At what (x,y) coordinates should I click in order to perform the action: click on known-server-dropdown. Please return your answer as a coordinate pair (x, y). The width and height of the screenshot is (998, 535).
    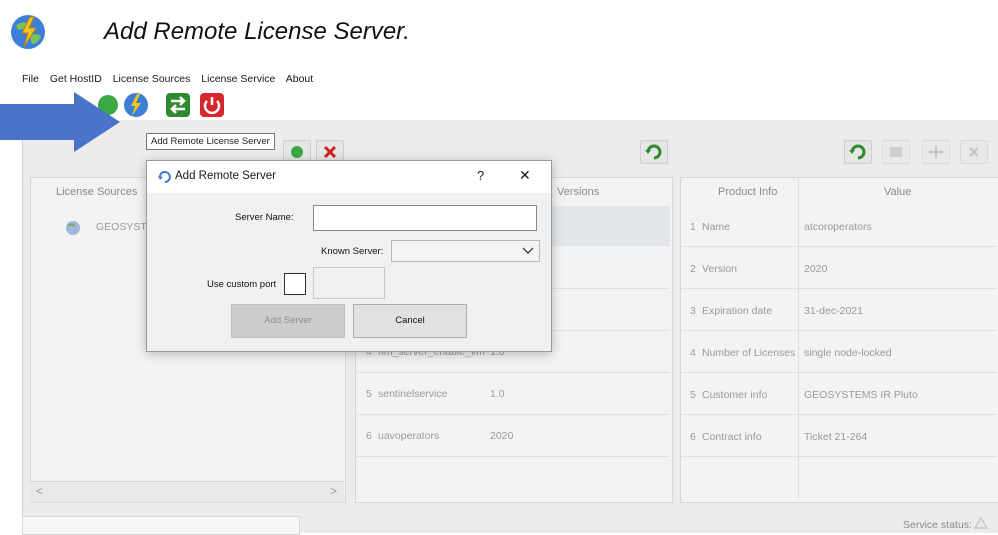
    Looking at the image, I should click on (465, 251).